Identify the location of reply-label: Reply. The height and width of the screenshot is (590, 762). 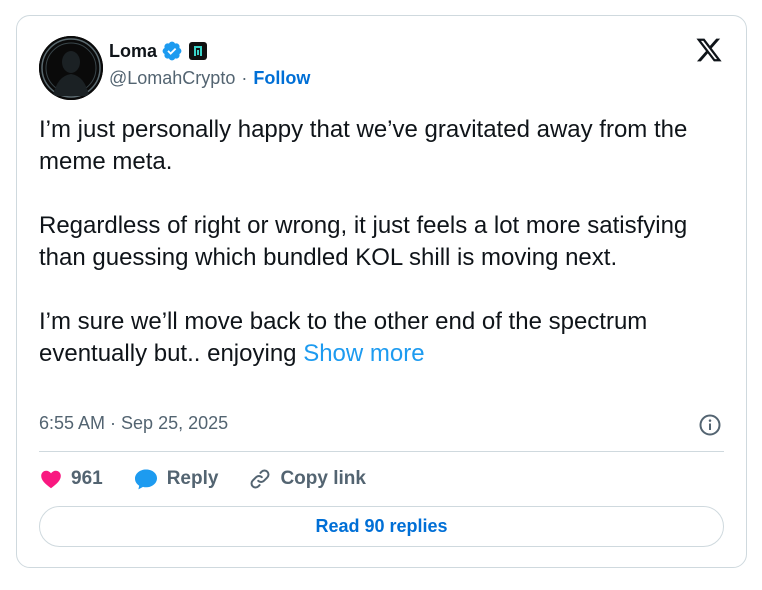
(192, 478).